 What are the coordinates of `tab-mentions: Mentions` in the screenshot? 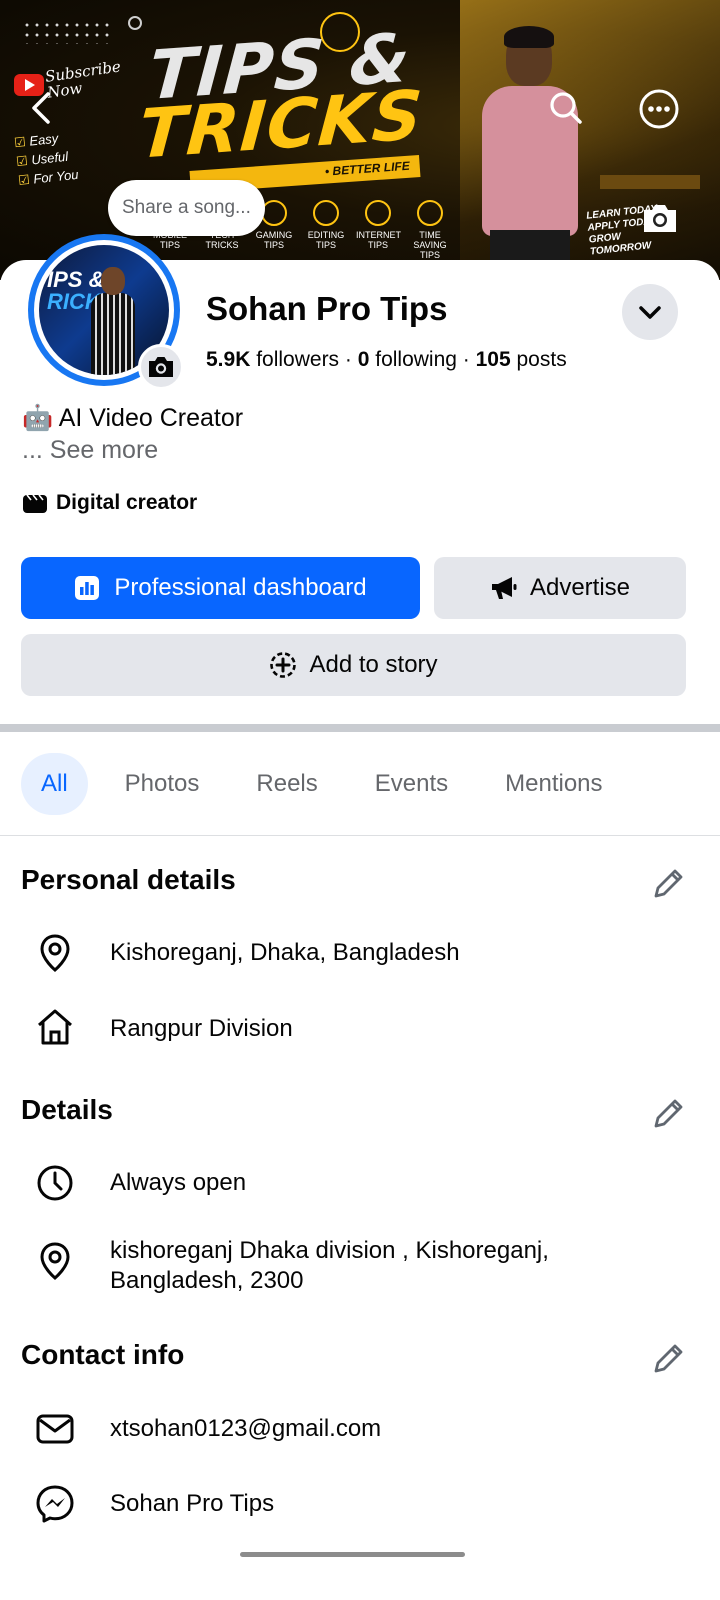 It's located at (553, 784).